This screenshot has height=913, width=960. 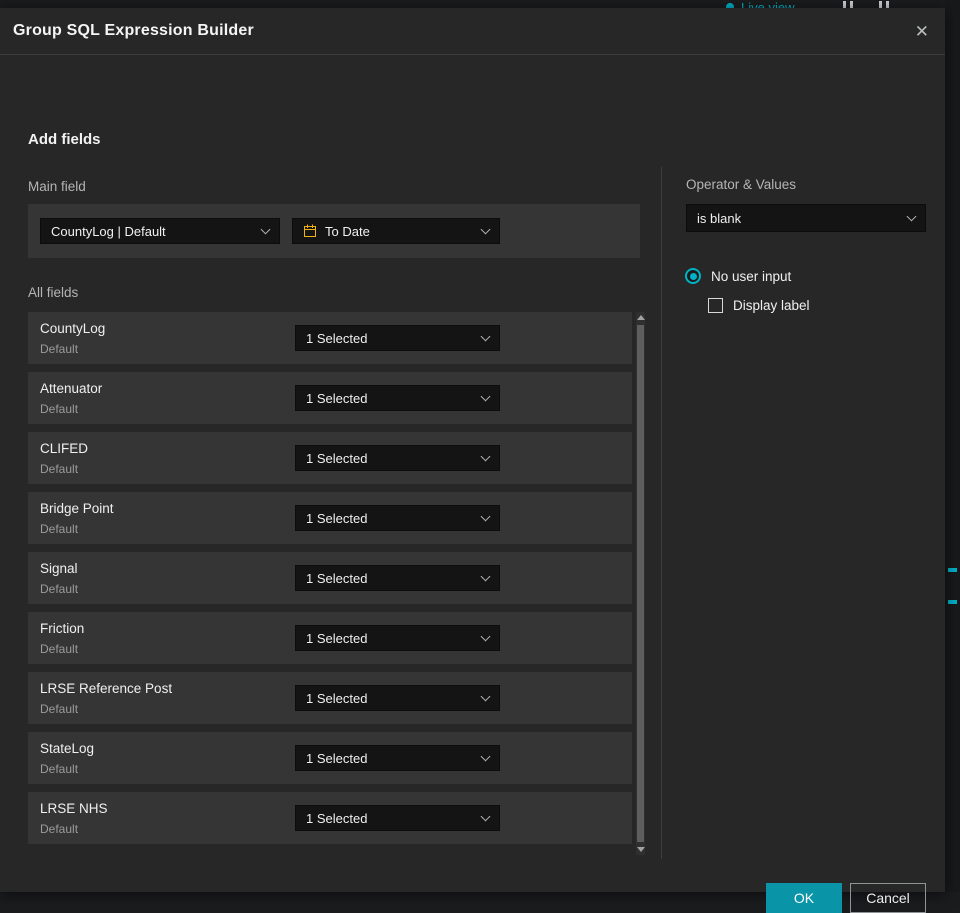 What do you see at coordinates (347, 231) in the screenshot?
I see `date-field-dropdown-value: To Date` at bounding box center [347, 231].